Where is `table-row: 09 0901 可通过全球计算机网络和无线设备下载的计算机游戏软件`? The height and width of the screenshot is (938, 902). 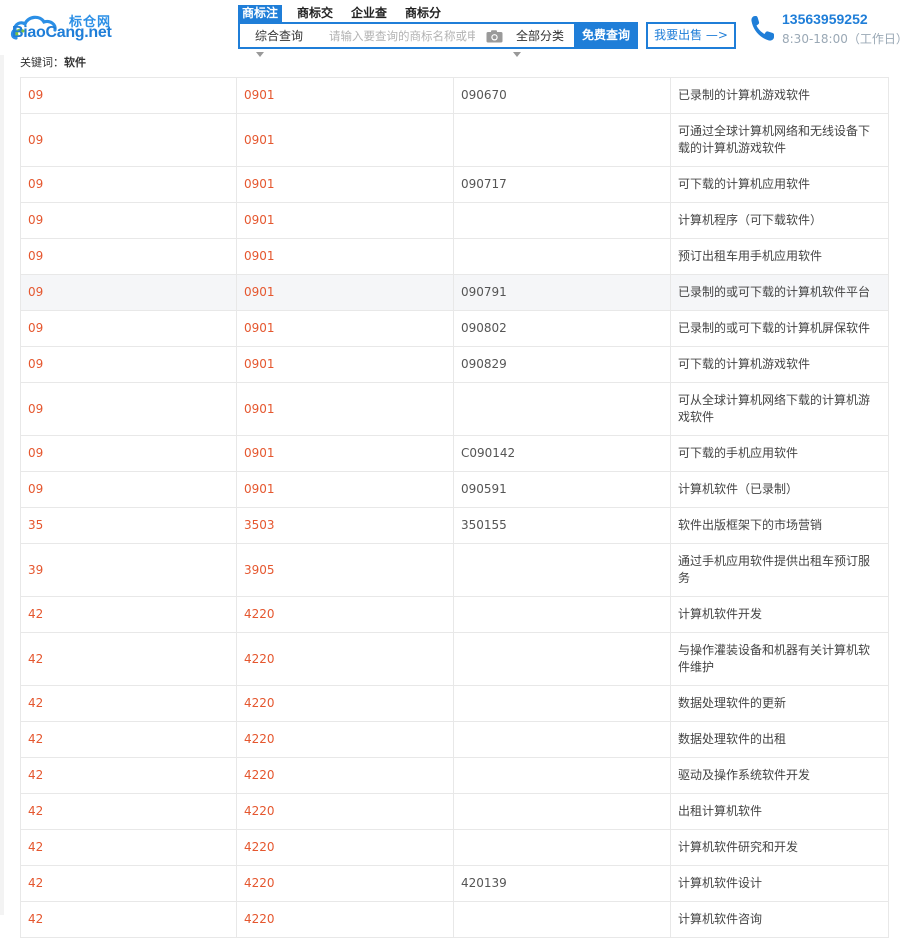 table-row: 09 0901 可通过全球计算机网络和无线设备下载的计算机游戏软件 is located at coordinates (454, 140).